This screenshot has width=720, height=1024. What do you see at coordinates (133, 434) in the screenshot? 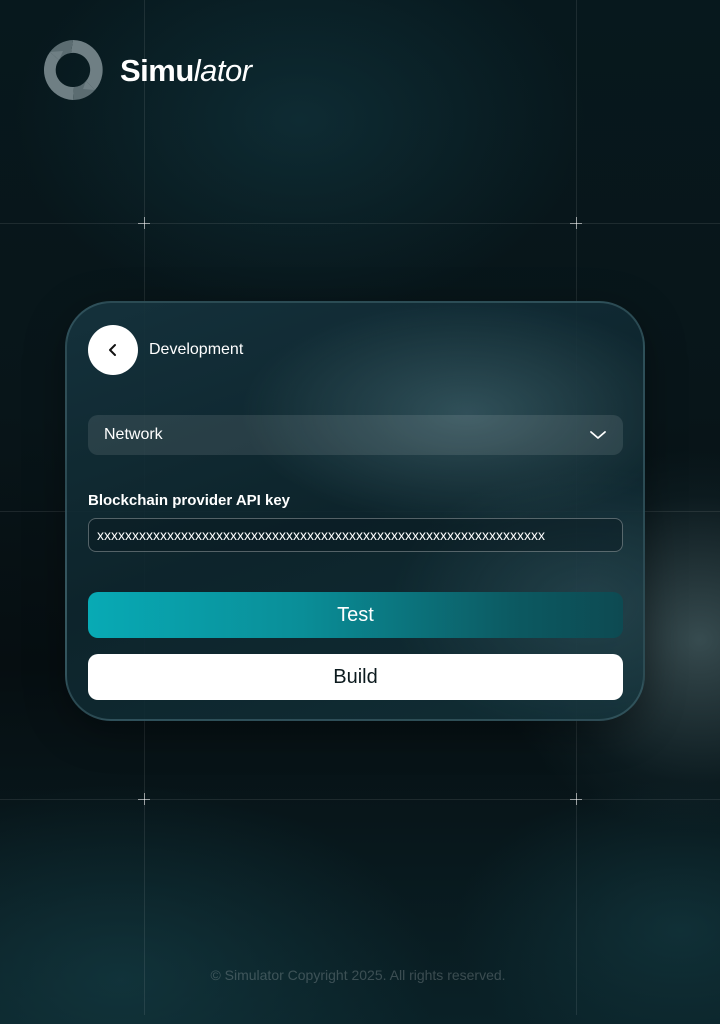
I see `network-select-value: Network` at bounding box center [133, 434].